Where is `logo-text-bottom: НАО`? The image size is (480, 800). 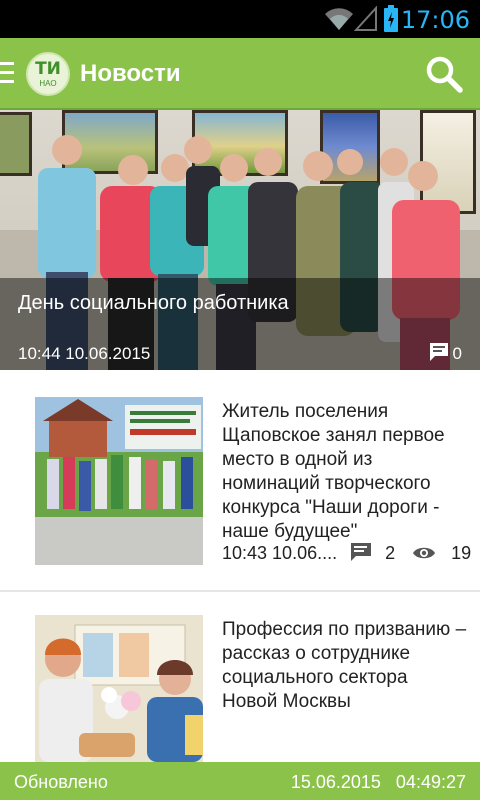 logo-text-bottom: НАО is located at coordinates (48, 83).